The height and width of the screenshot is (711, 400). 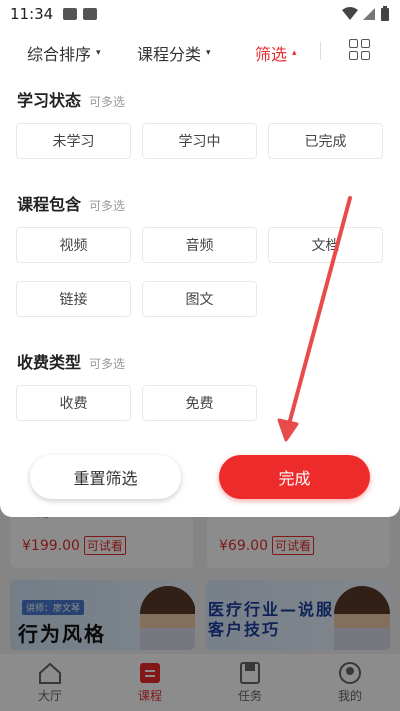 What do you see at coordinates (71, 204) in the screenshot?
I see `section-title-content-type: 课程包含 可多选` at bounding box center [71, 204].